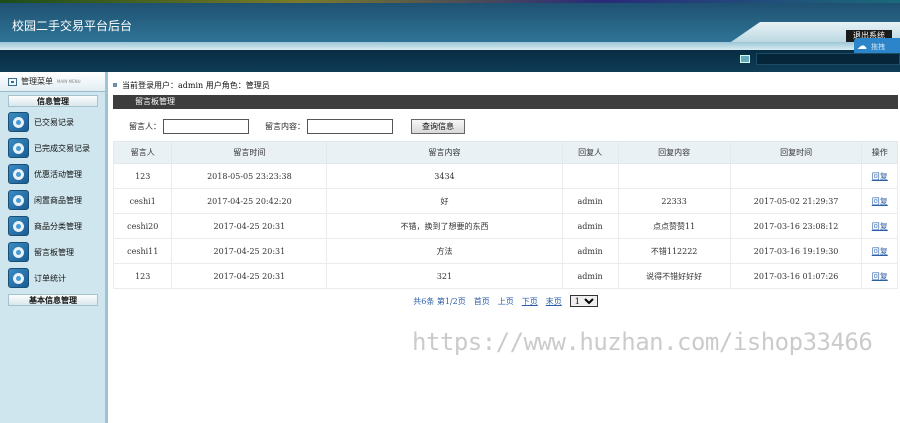 The width and height of the screenshot is (900, 423). I want to click on sidebar-item-label: 留言板管理, so click(54, 252).